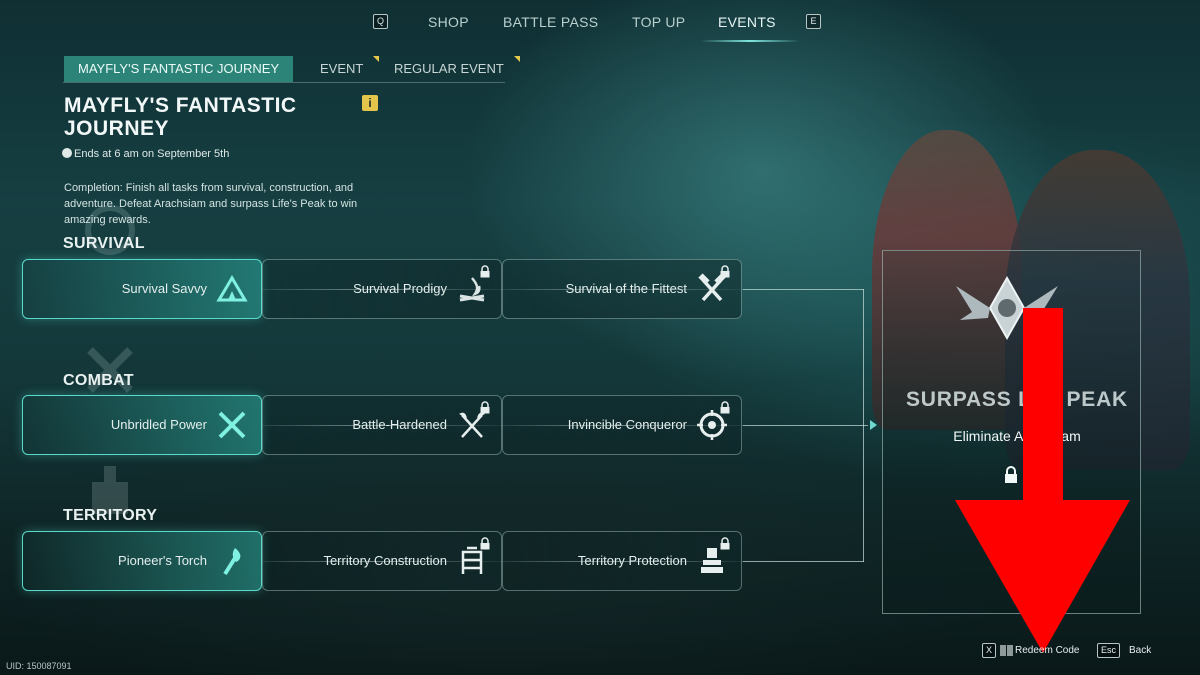  Describe the element at coordinates (813, 21) in the screenshot. I see `next-tab-key-hint: E` at that location.